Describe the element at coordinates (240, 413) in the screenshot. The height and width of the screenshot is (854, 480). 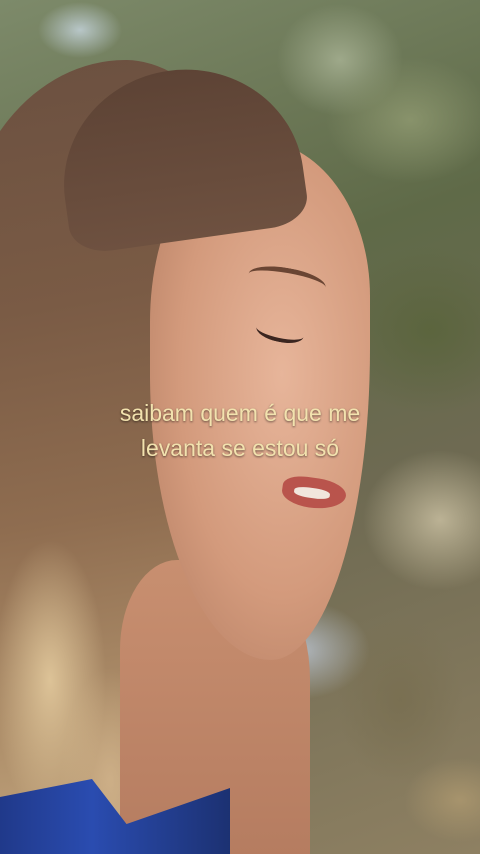
I see `subtitle-line-1: saibam quem é que me` at that location.